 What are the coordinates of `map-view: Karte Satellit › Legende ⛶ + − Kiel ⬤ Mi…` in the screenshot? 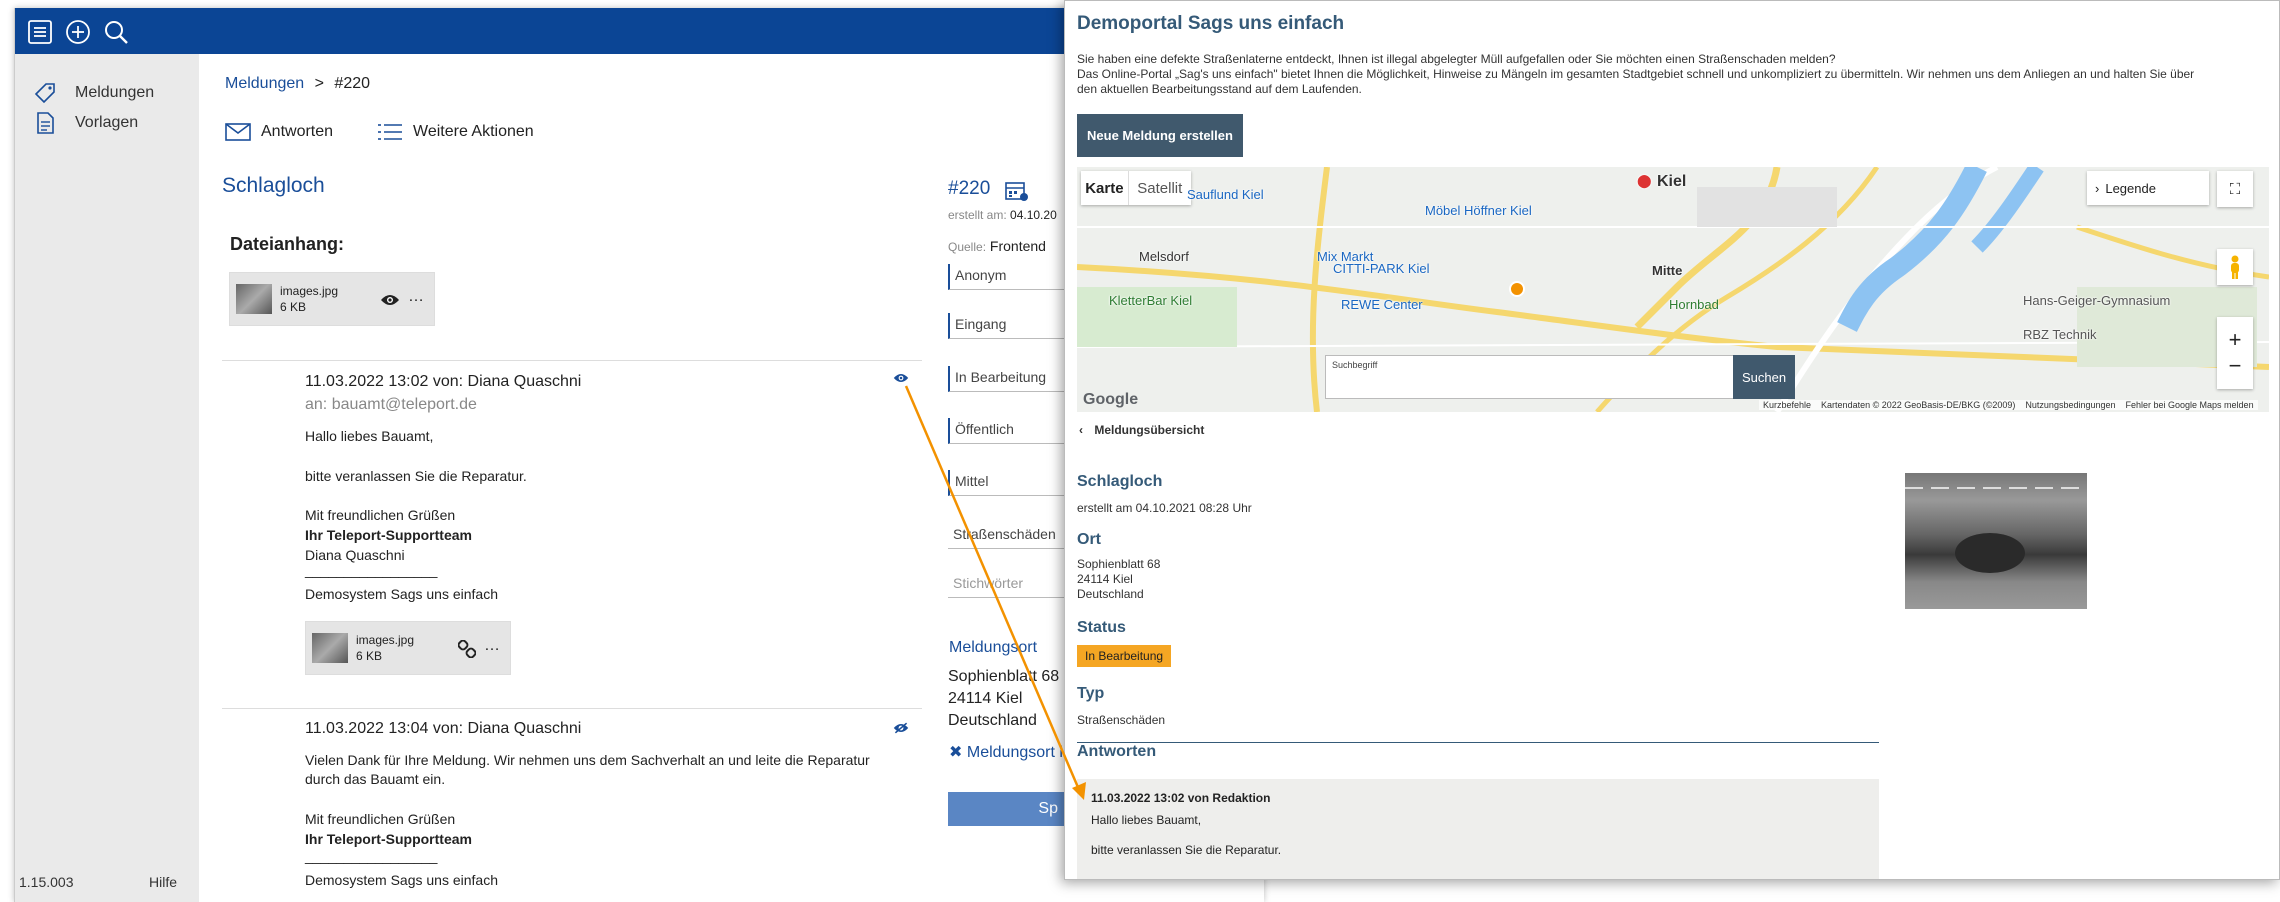 It's located at (1673, 289).